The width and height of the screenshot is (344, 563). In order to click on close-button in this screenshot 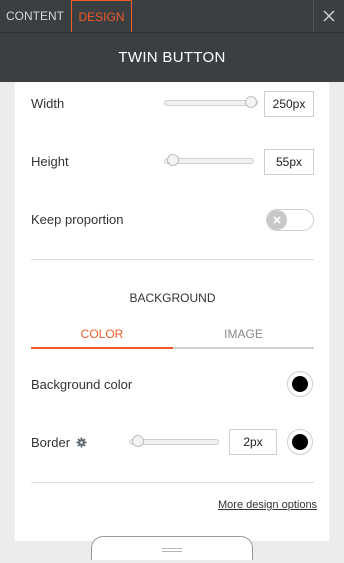, I will do `click(328, 16)`.